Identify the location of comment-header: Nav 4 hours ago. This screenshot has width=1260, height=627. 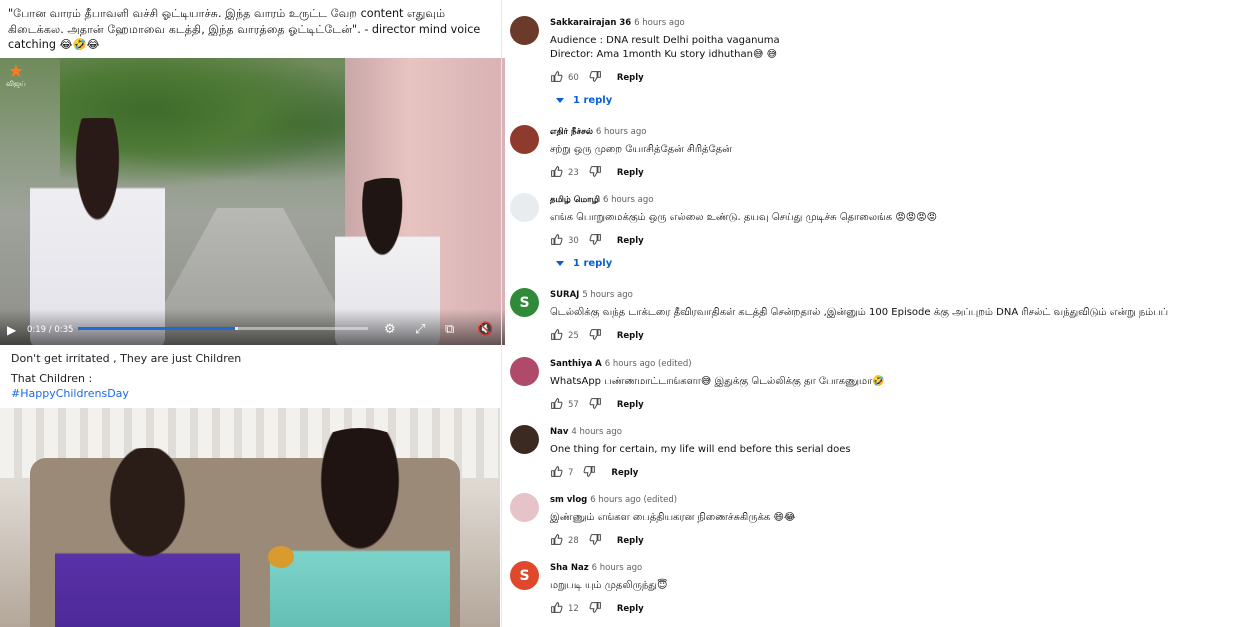
(586, 432).